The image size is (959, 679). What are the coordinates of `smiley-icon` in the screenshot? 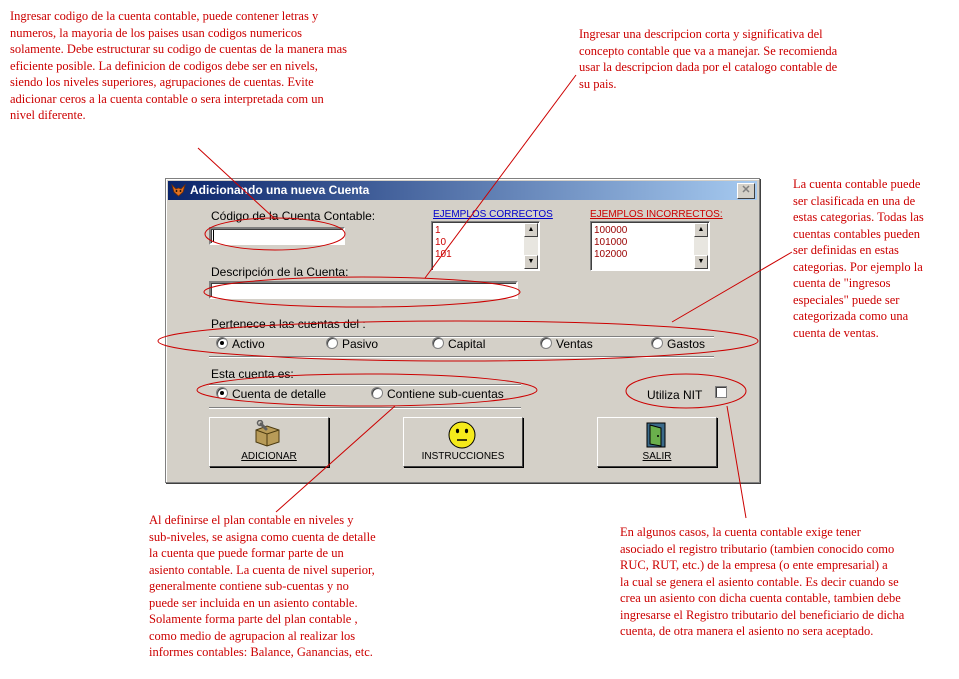 It's located at (462, 435).